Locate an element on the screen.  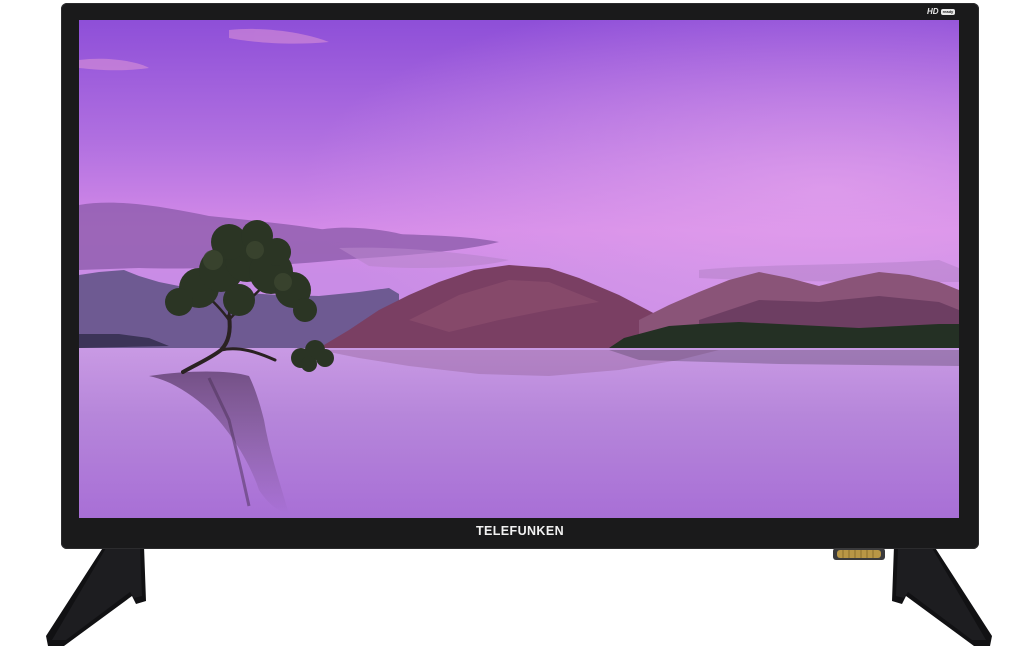
right-stand-leg is located at coordinates (942, 596).